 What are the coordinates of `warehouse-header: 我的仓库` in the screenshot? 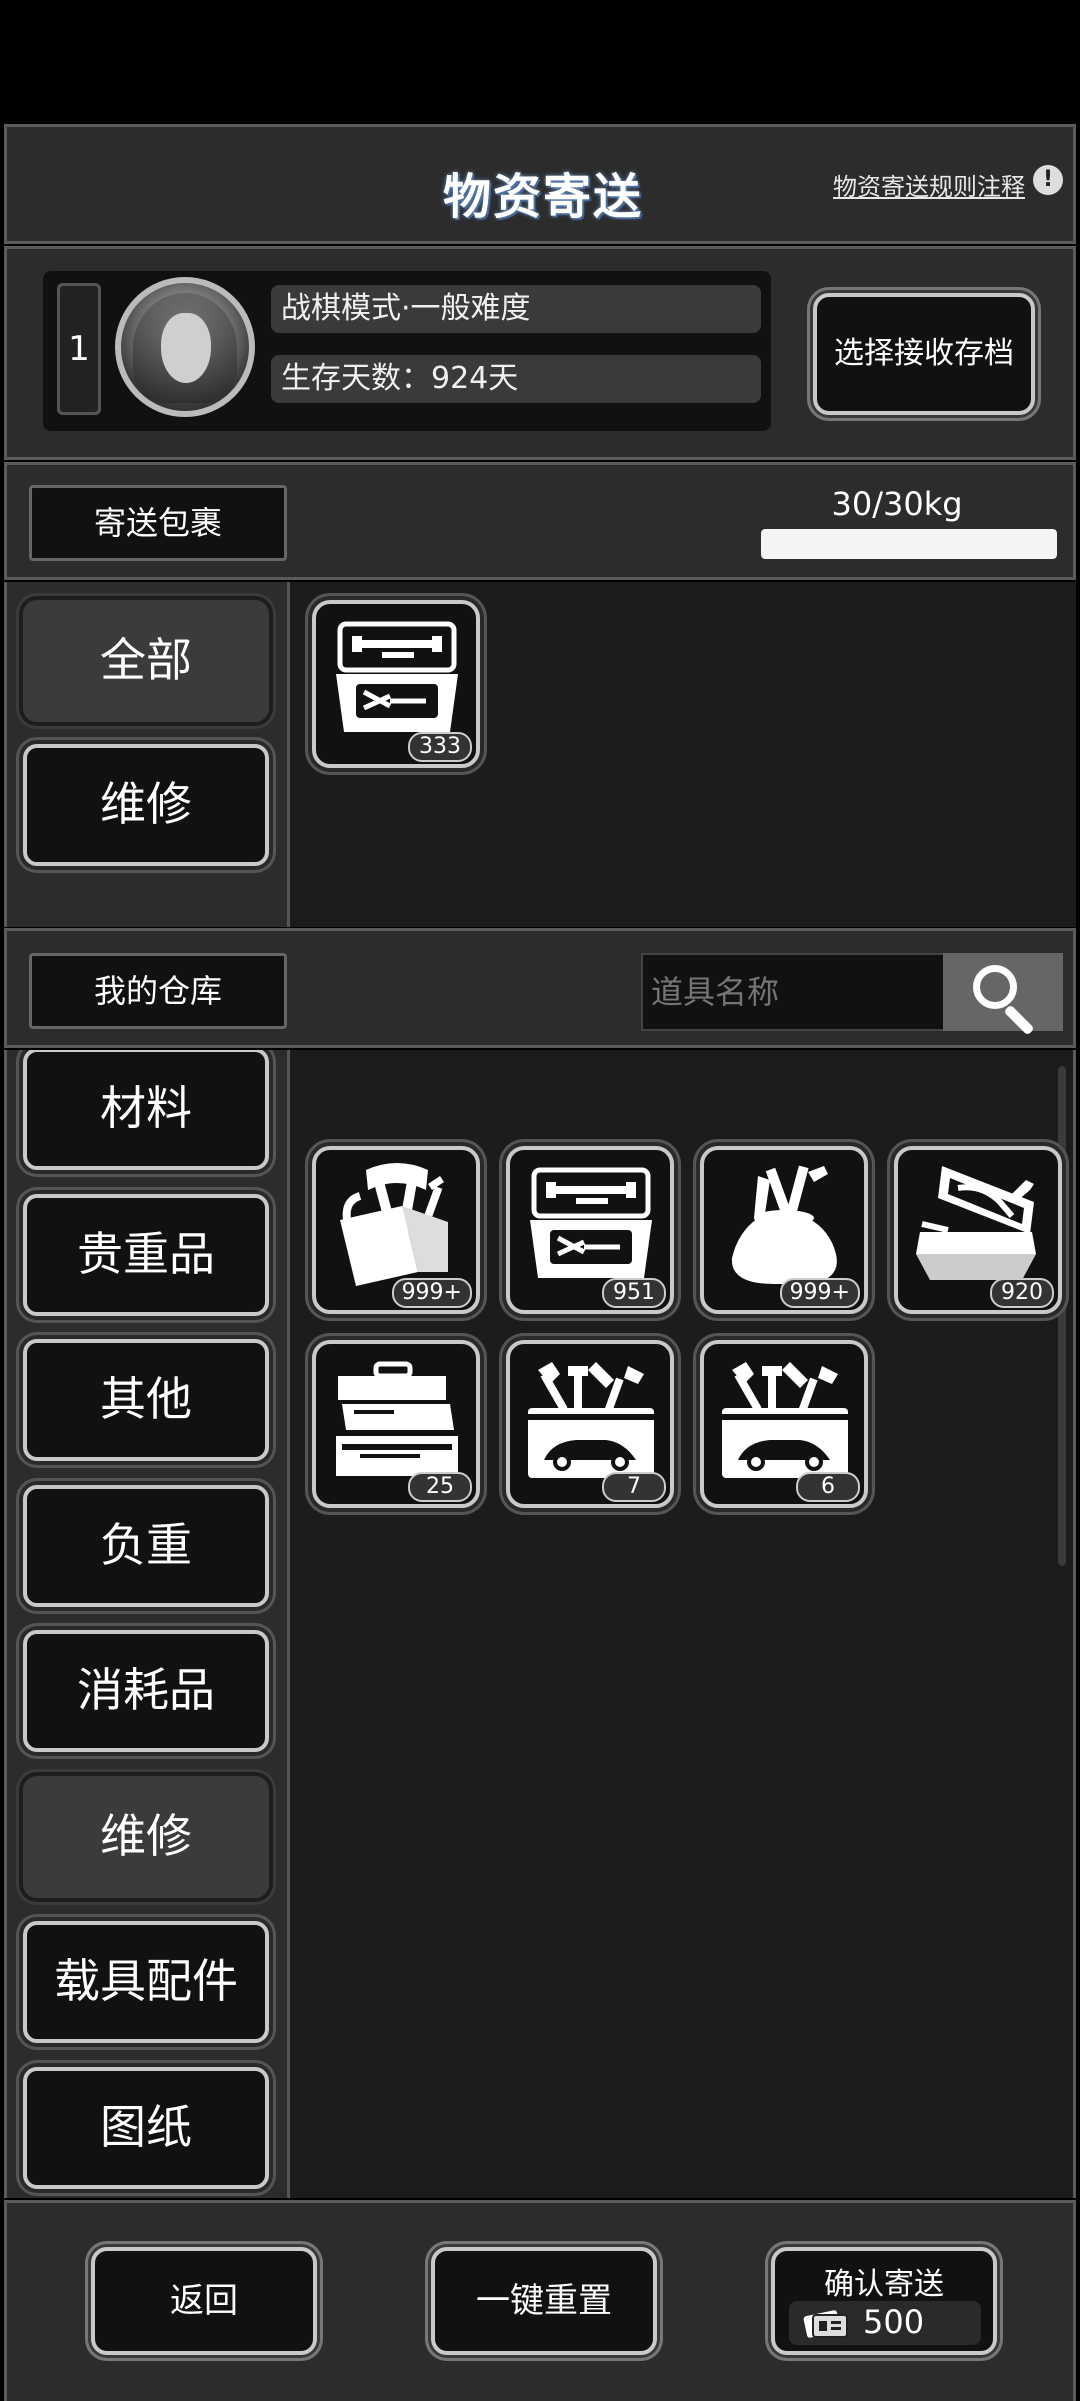 It's located at (540, 988).